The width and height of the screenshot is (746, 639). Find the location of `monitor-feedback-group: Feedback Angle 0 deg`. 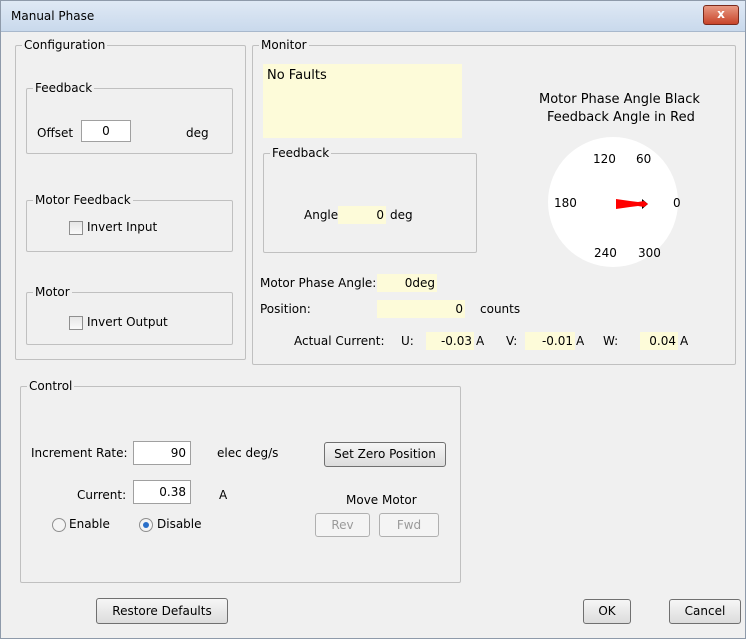

monitor-feedback-group: Feedback Angle 0 deg is located at coordinates (370, 199).